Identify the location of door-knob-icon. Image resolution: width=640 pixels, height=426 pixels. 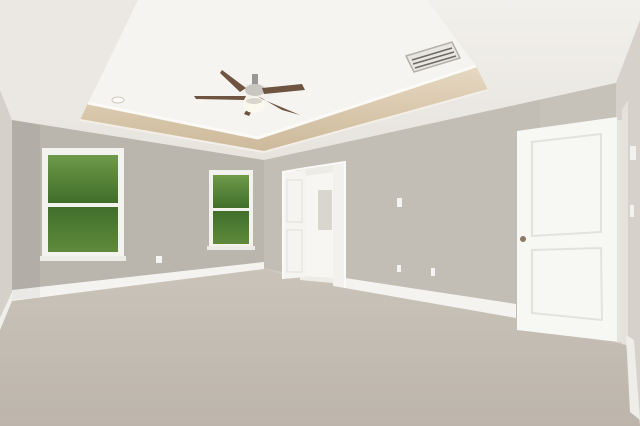
(523, 239).